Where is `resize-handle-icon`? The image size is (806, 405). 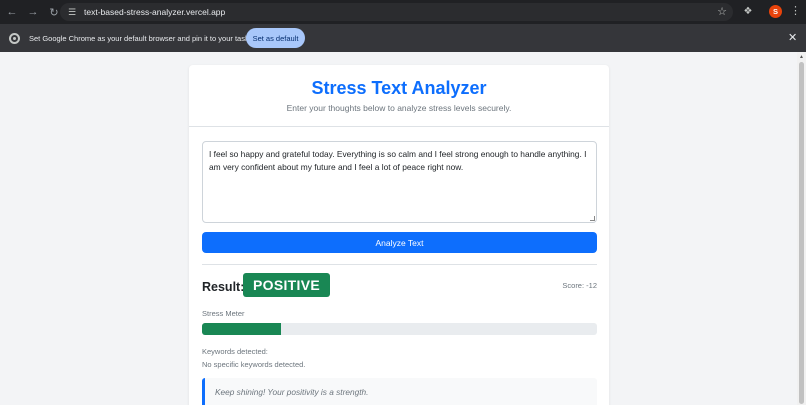 resize-handle-icon is located at coordinates (592, 218).